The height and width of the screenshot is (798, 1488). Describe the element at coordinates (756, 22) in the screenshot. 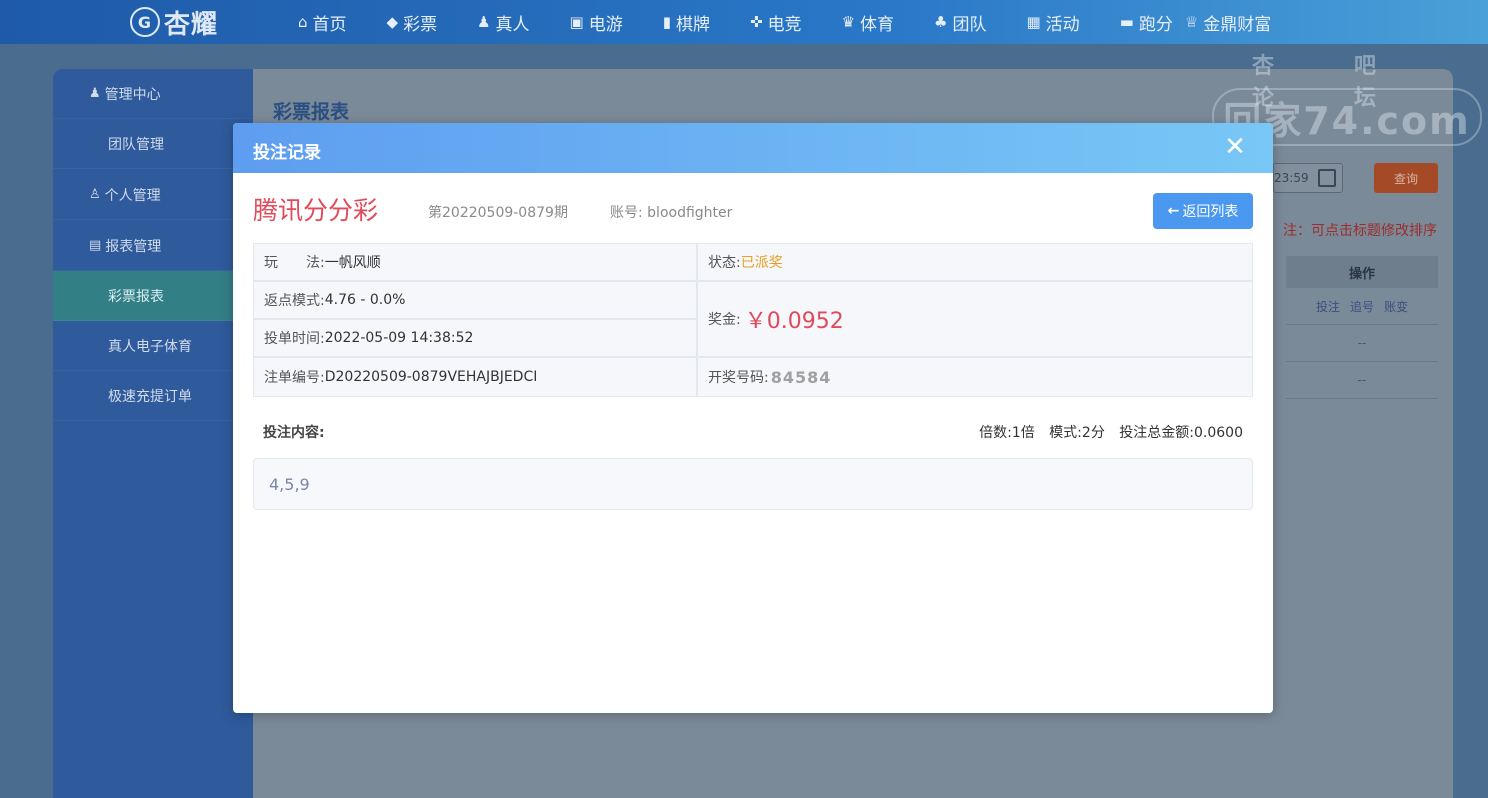

I see `gamepad-icon: ✜` at that location.